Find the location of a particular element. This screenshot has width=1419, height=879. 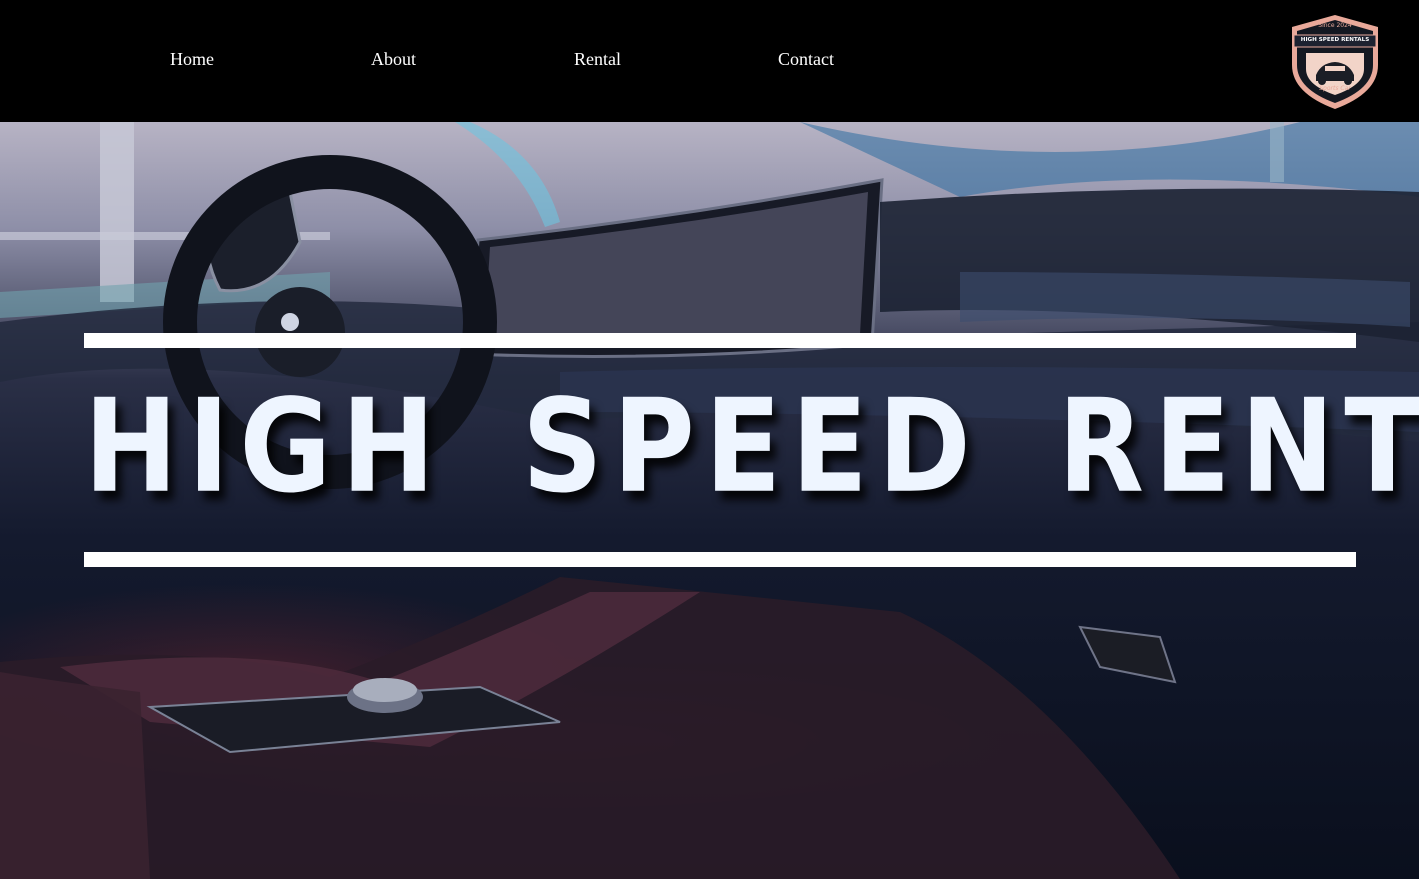

nav-rental-link: Rental is located at coordinates (597, 59).